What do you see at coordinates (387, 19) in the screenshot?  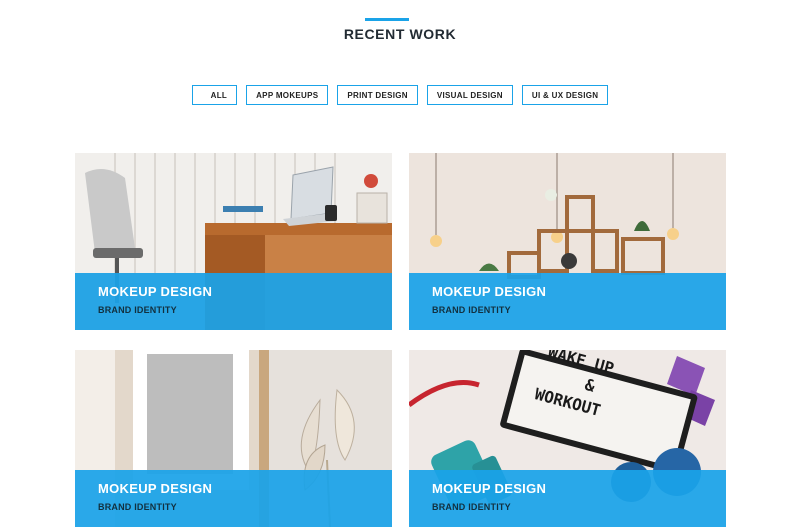 I see `title-accent-bar` at bounding box center [387, 19].